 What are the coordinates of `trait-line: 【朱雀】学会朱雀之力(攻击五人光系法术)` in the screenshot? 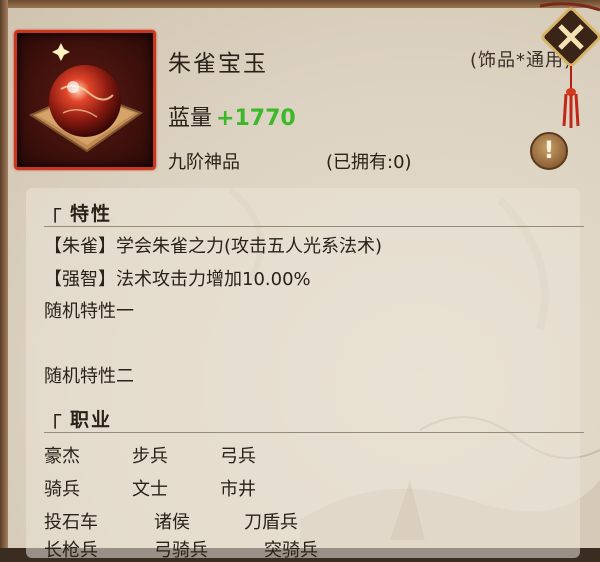 It's located at (213, 246).